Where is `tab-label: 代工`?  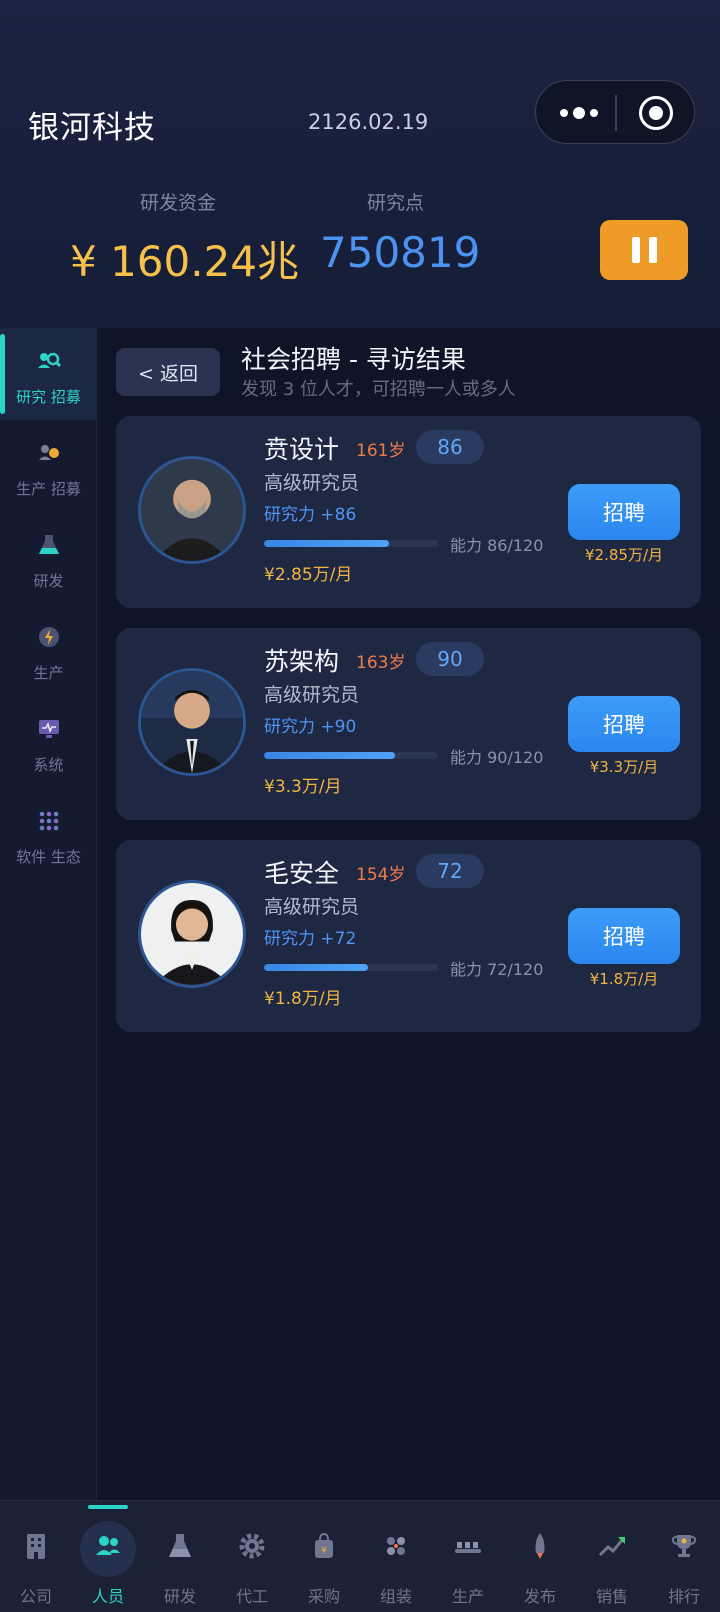 tab-label: 代工 is located at coordinates (251, 1596).